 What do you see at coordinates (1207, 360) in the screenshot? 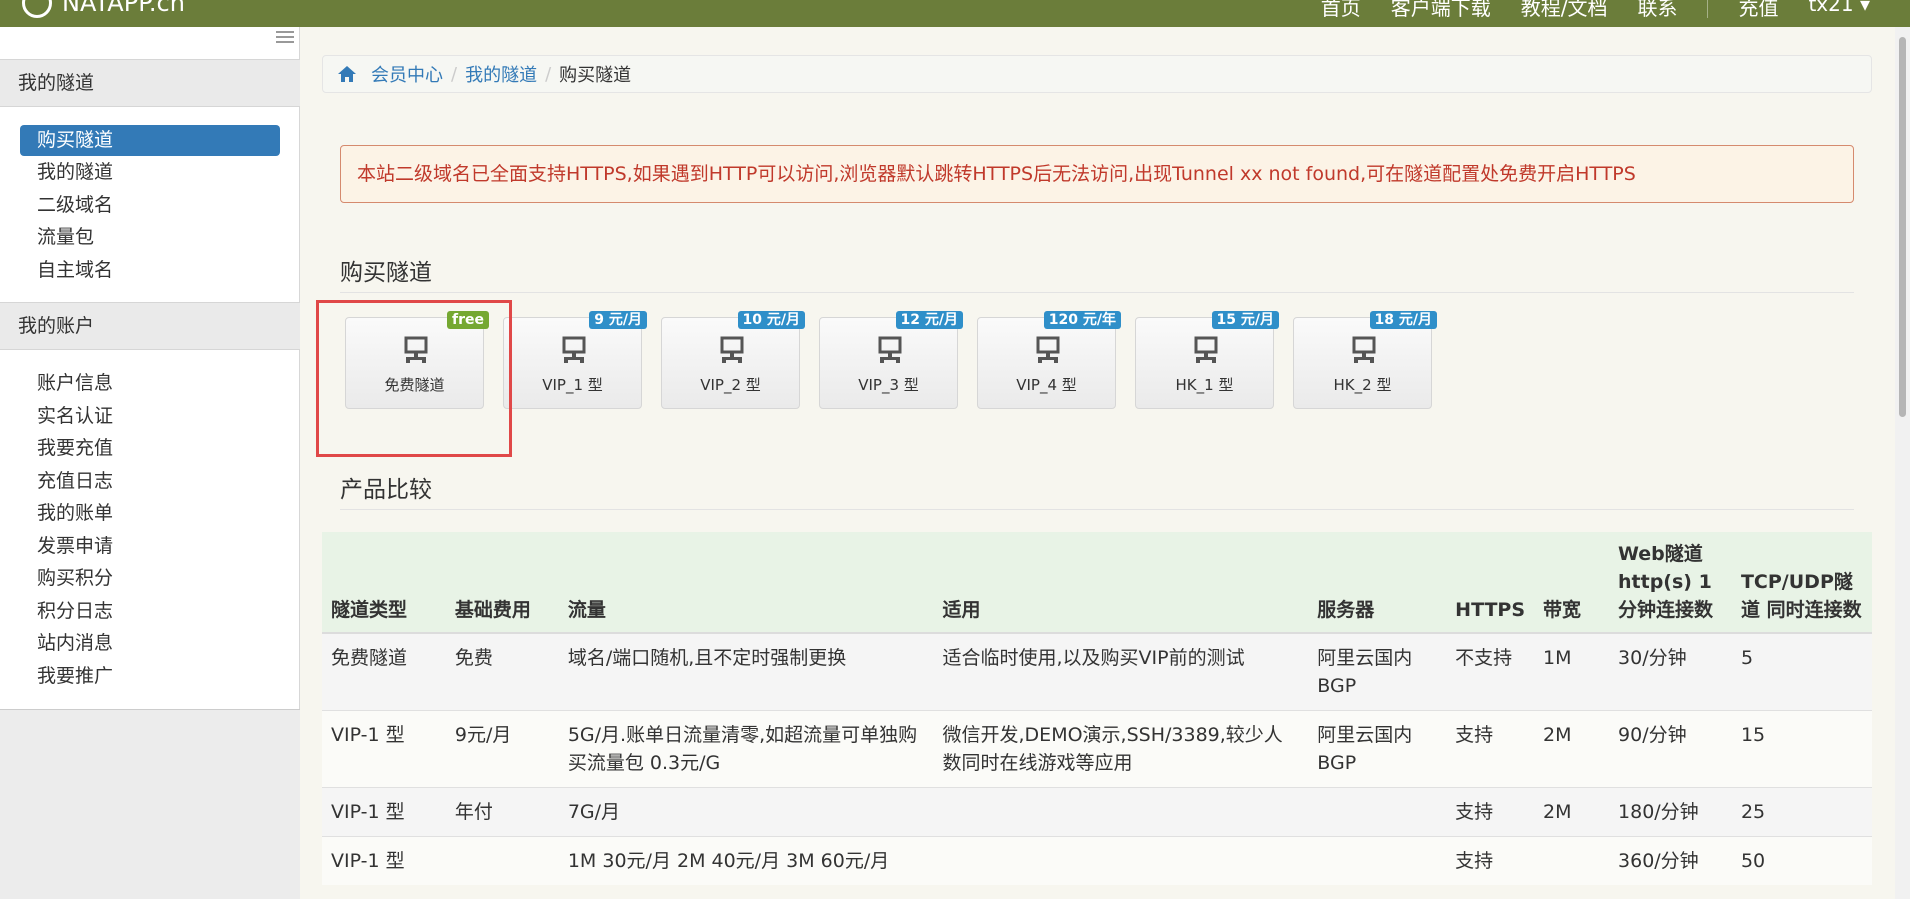
I see `plan-tile-hk1: 15 元/月 HK_1 型` at bounding box center [1207, 360].